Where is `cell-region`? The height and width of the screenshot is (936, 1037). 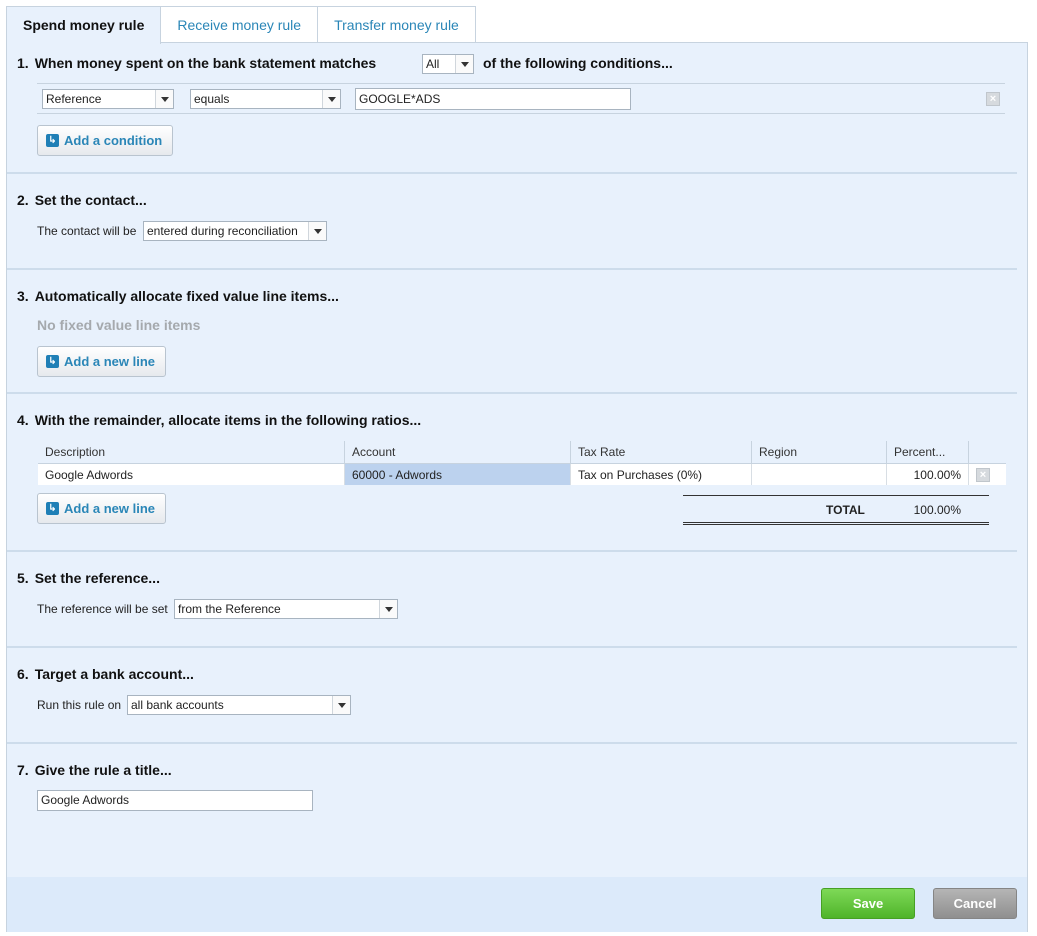
cell-region is located at coordinates (819, 474).